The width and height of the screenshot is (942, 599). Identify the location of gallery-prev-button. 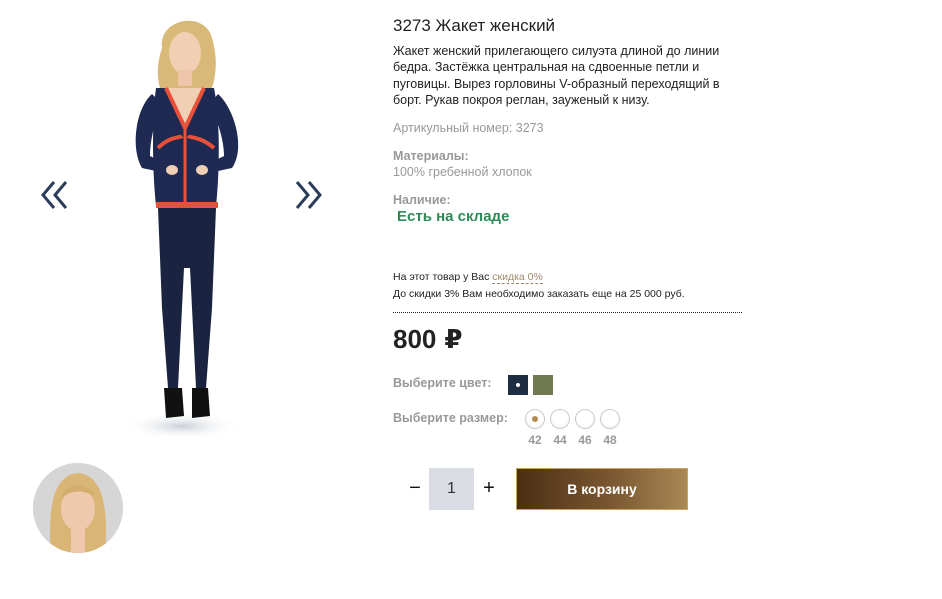
(55, 195).